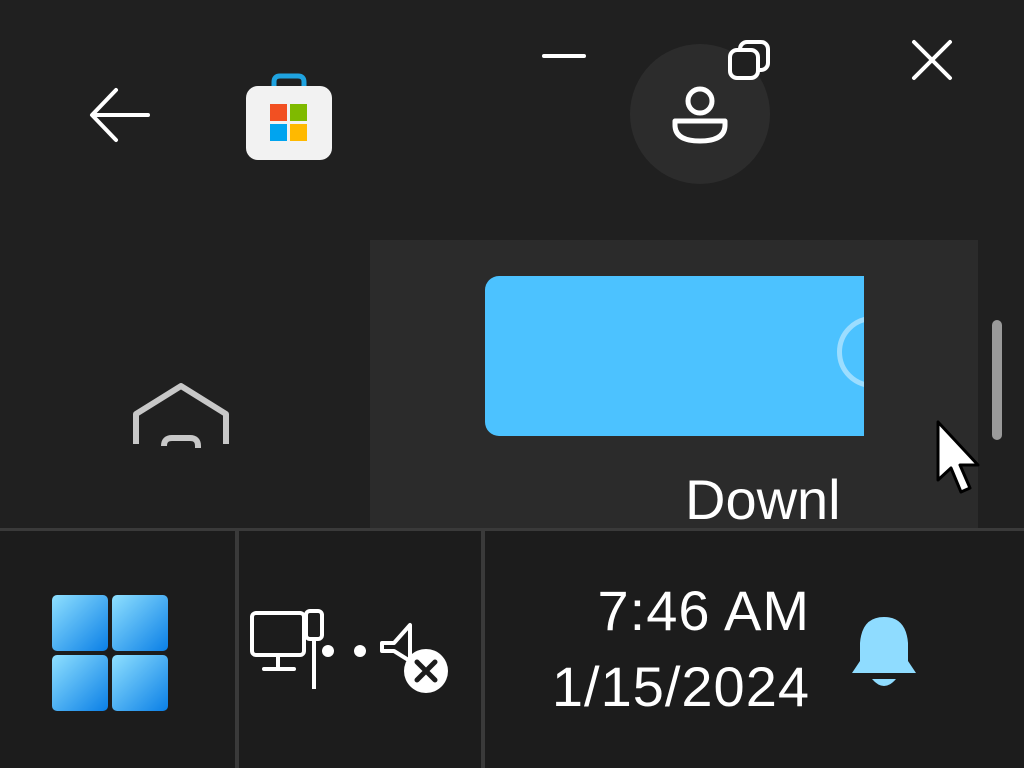 This screenshot has height=768, width=1024. I want to click on clock-date: 1/15/2024, so click(680, 686).